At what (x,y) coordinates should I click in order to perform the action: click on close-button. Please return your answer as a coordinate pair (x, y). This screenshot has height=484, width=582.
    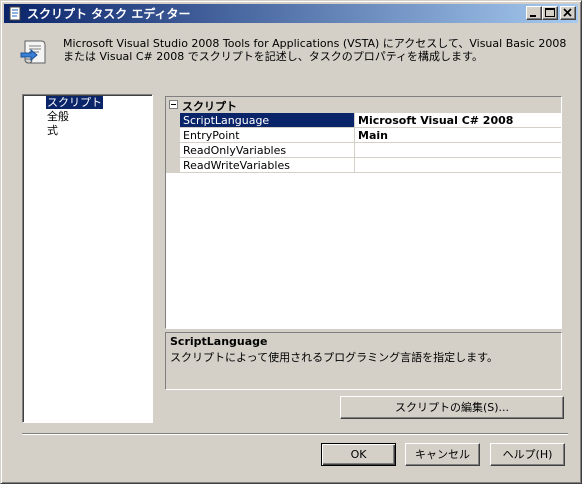
    Looking at the image, I should click on (568, 13).